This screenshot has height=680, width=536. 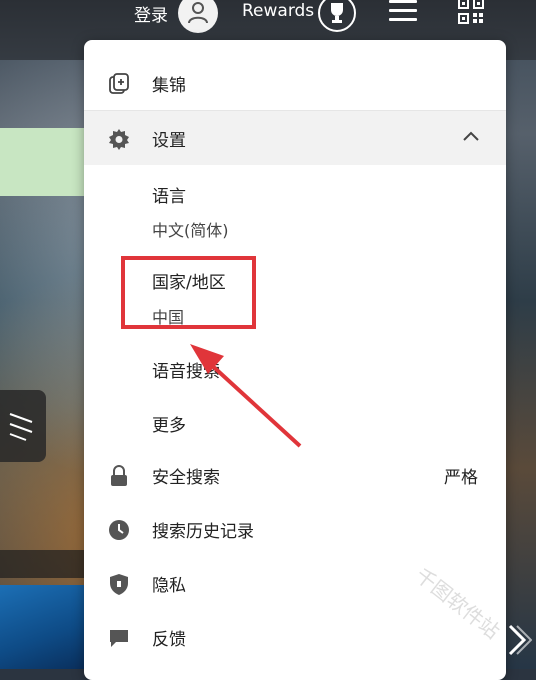 I want to click on side-expand-button, so click(x=23, y=426).